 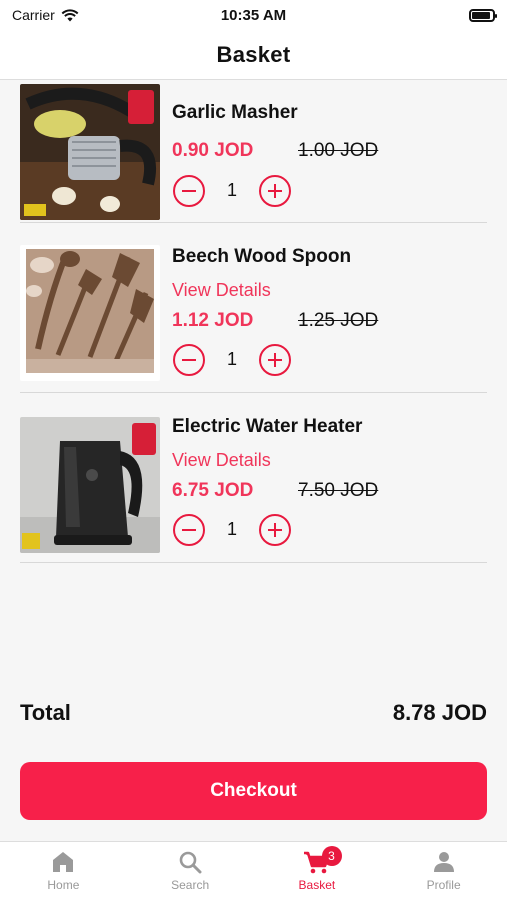 What do you see at coordinates (213, 320) in the screenshot?
I see `product-price: 1.12 JOD` at bounding box center [213, 320].